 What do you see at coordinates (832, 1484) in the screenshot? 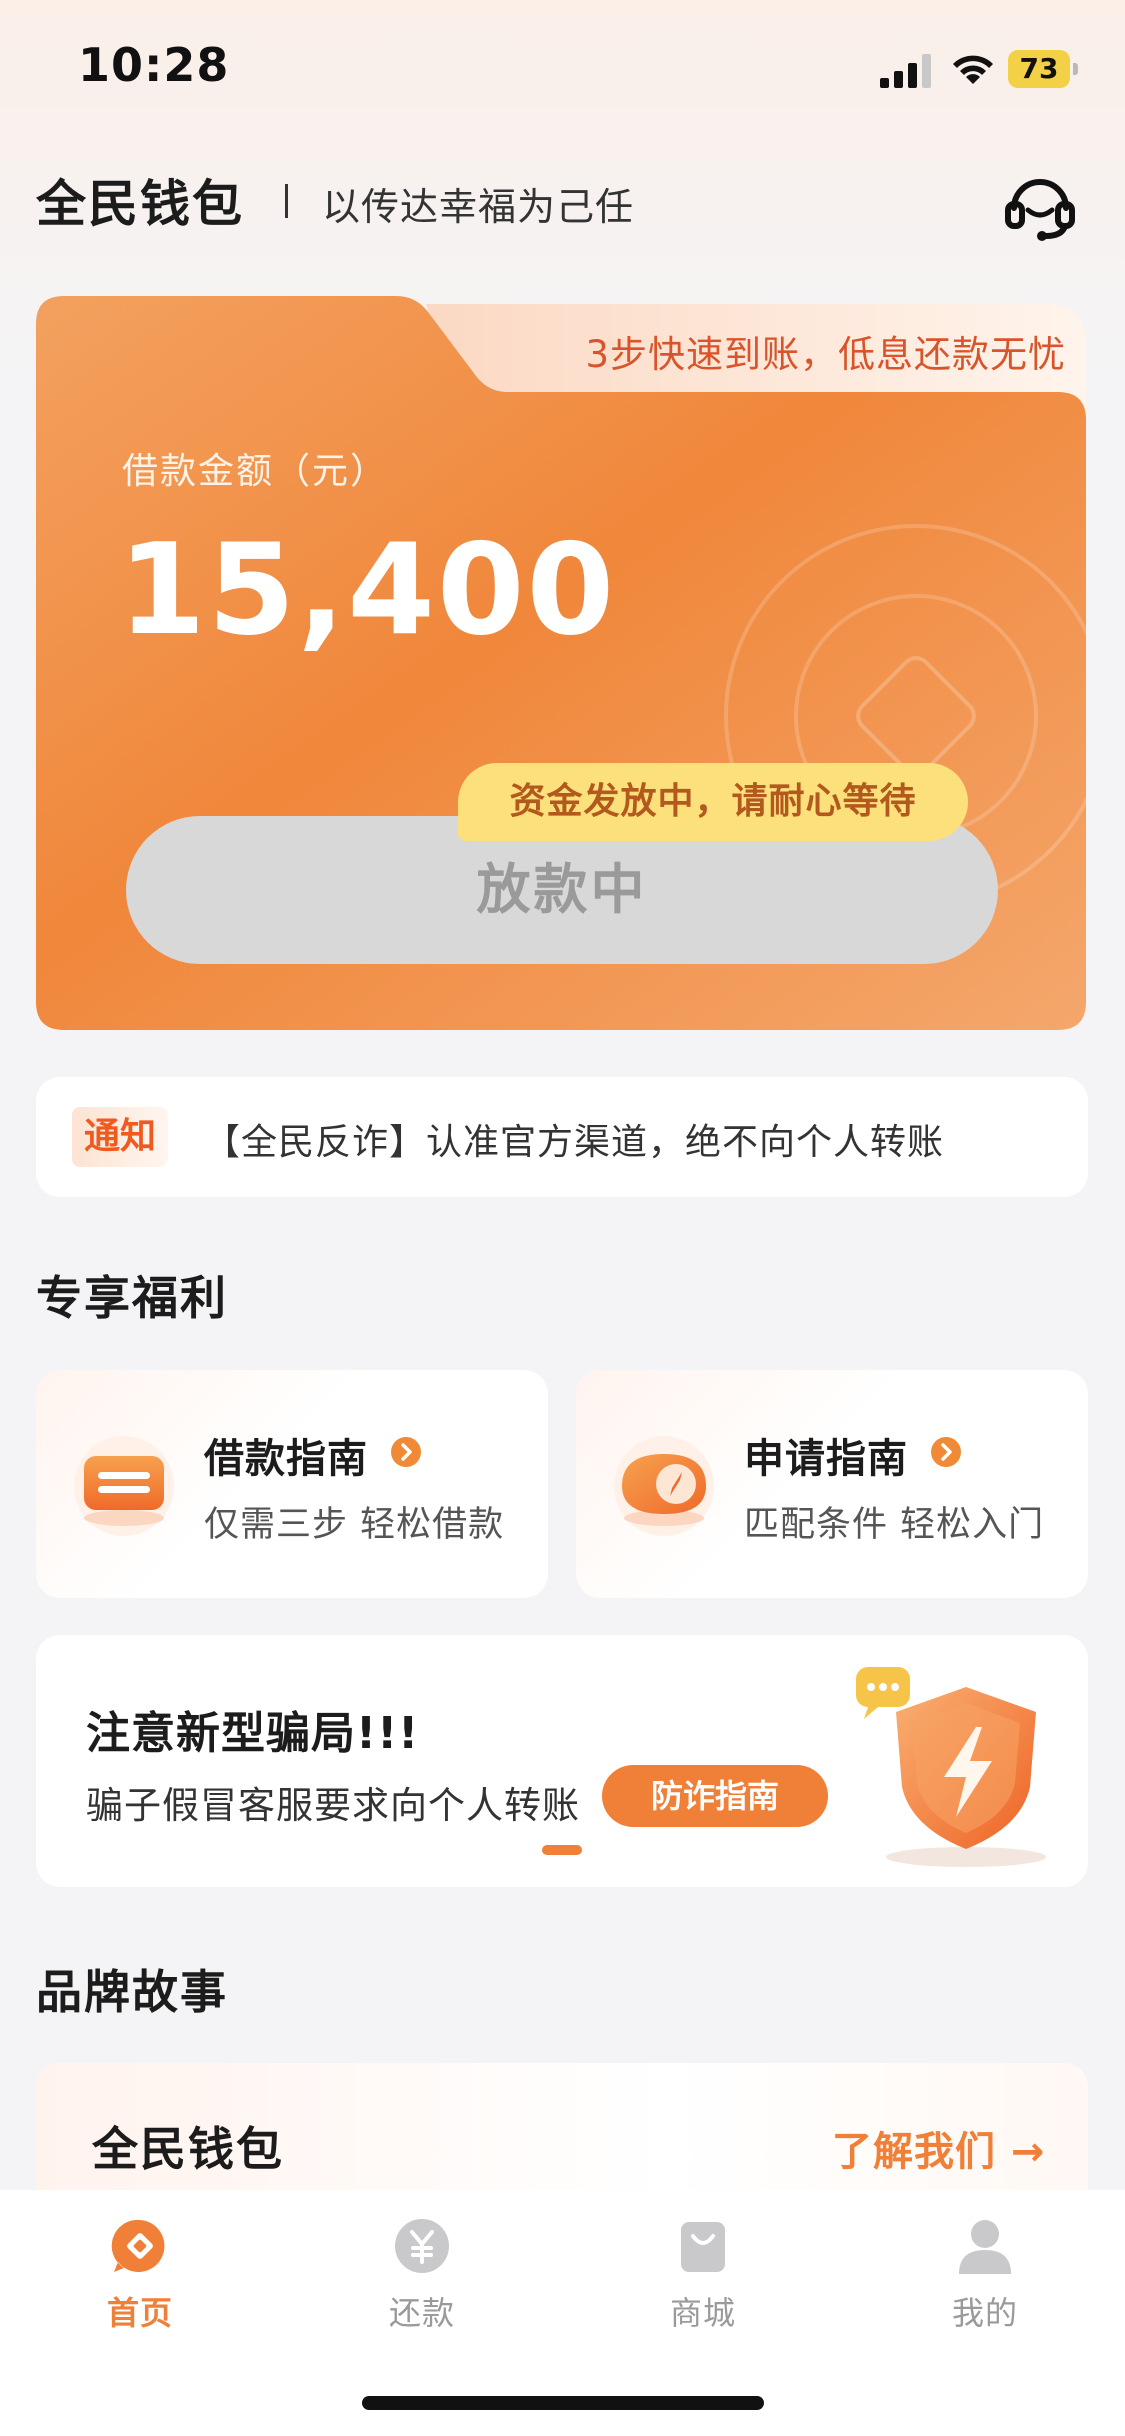
I see `apply-guide-card: 申请指南 匹配条件 轻松入门` at bounding box center [832, 1484].